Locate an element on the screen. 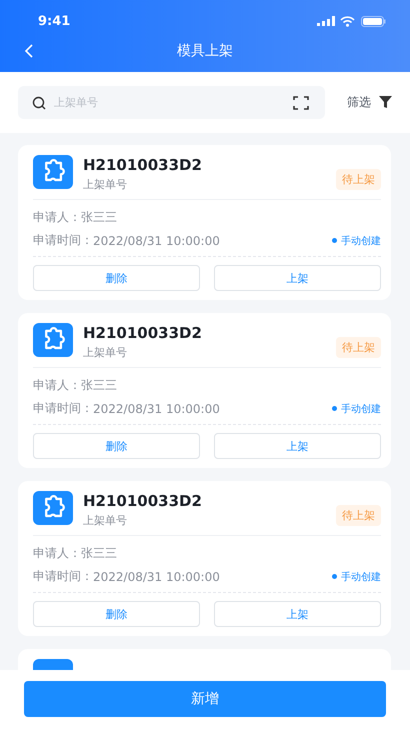  signal-icon is located at coordinates (326, 21).